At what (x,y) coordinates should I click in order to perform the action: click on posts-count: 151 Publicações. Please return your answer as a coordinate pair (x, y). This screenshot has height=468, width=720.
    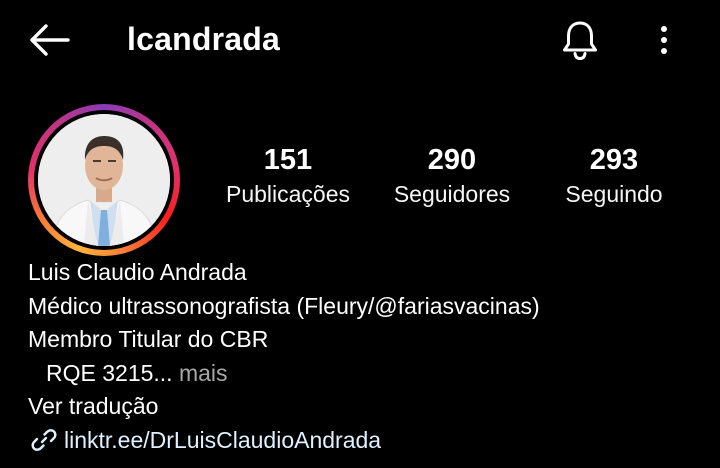
    Looking at the image, I should click on (288, 176).